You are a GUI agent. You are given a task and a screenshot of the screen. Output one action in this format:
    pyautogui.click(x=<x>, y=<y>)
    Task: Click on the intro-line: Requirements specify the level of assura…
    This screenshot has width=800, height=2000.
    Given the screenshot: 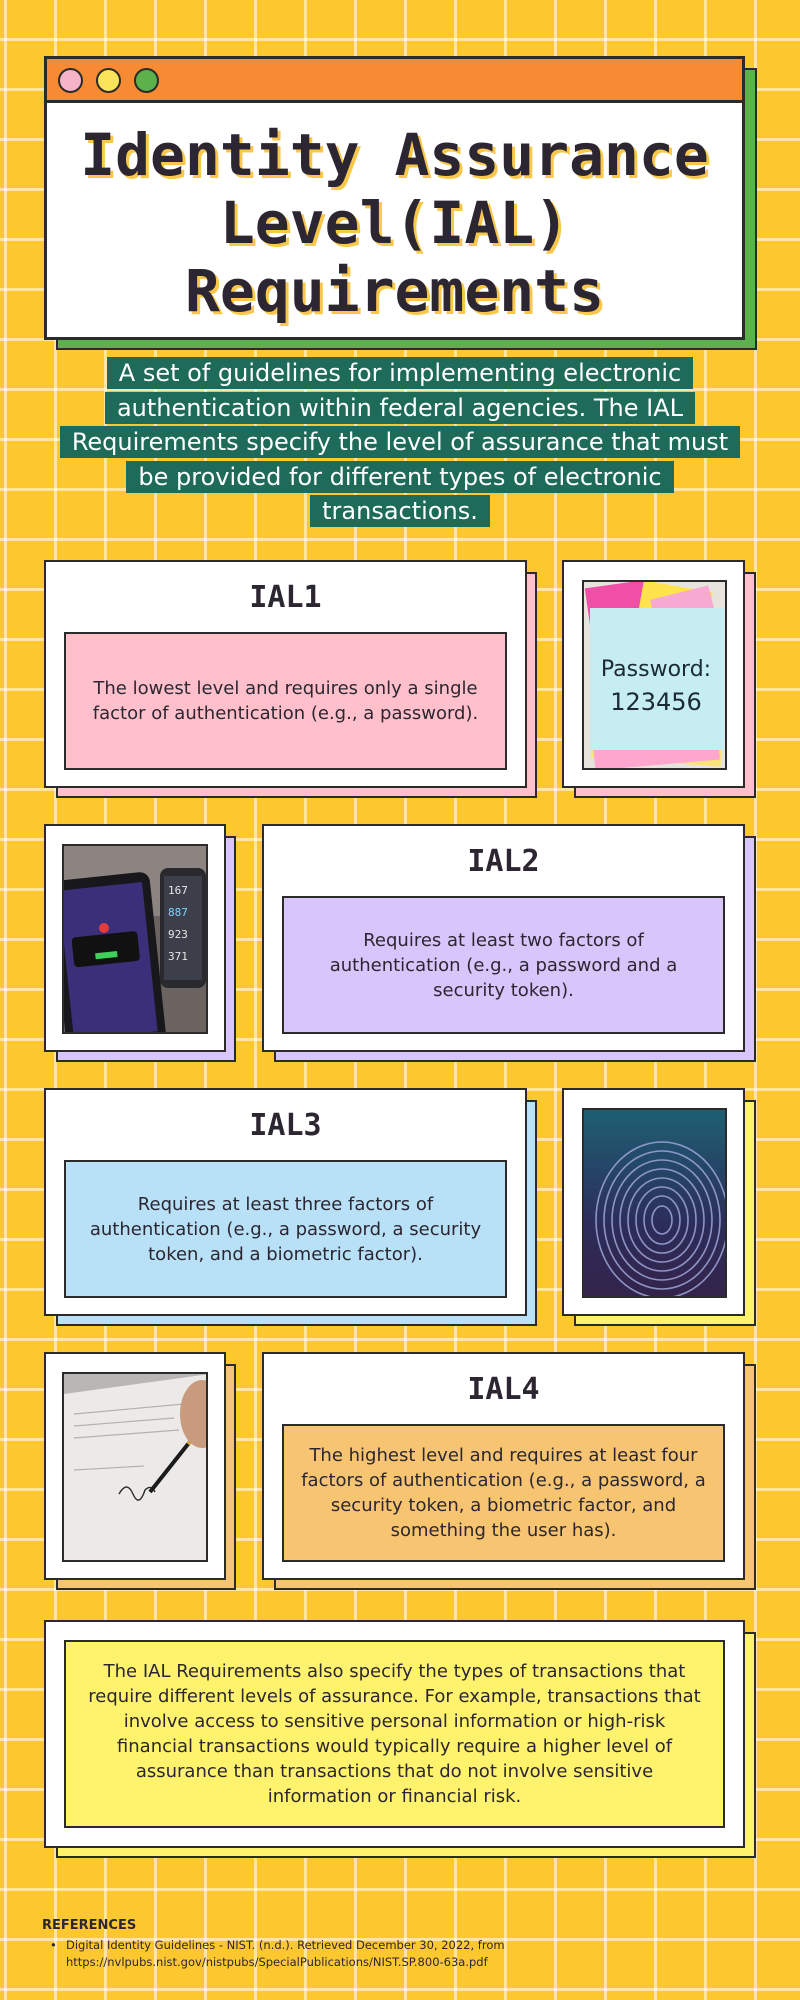 What is the action you would take?
    pyautogui.click(x=400, y=442)
    